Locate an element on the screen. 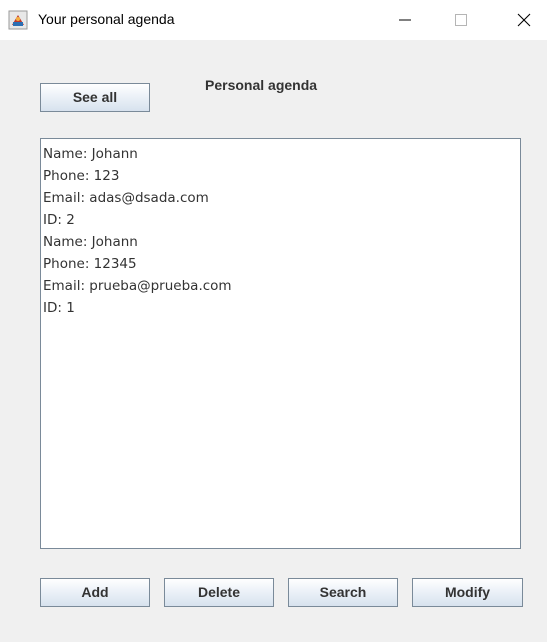 The height and width of the screenshot is (642, 547). output-line: Phone: 123 is located at coordinates (81, 176).